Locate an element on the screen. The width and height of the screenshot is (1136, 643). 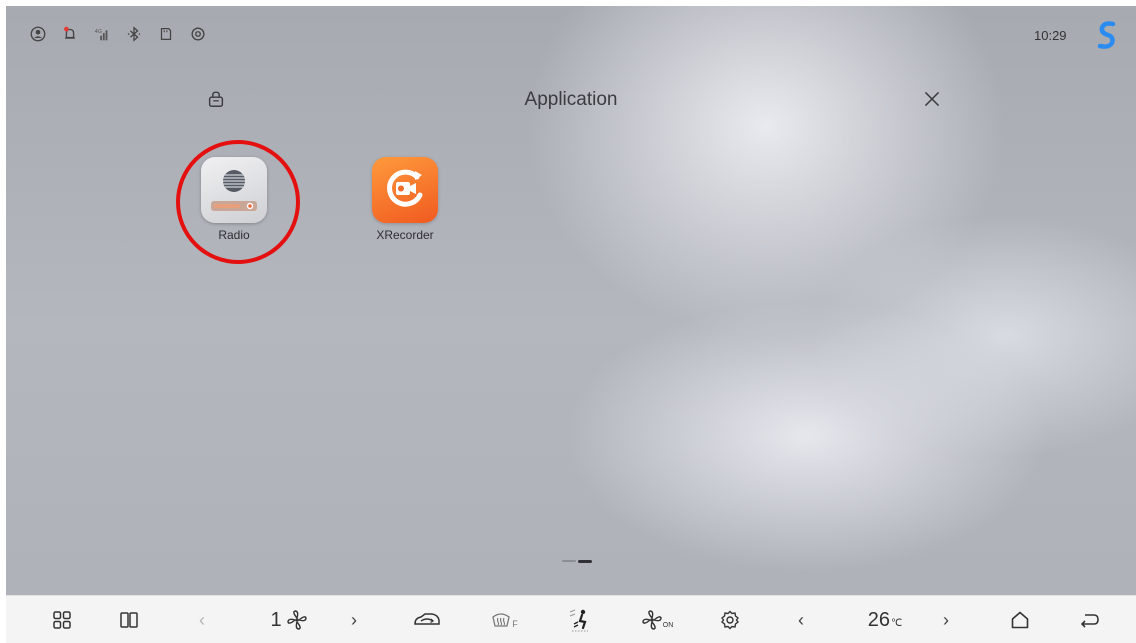
bottom-dock: ‹ 1 › F ON ‹ 26 ℃ › is located at coordinates (571, 619).